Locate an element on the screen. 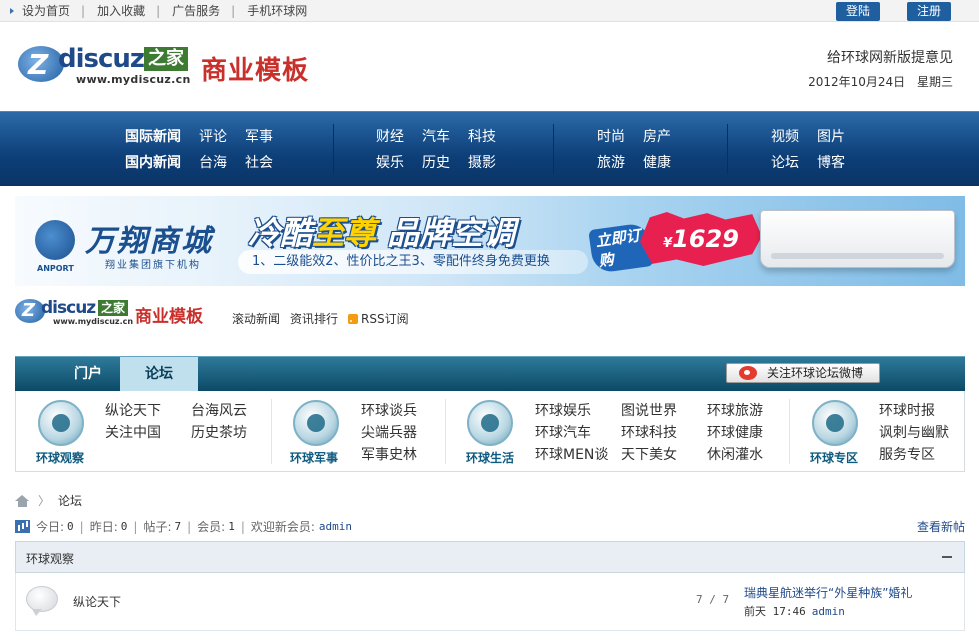 This screenshot has width=979, height=640. forum-link: 尖端兵器 is located at coordinates (389, 432).